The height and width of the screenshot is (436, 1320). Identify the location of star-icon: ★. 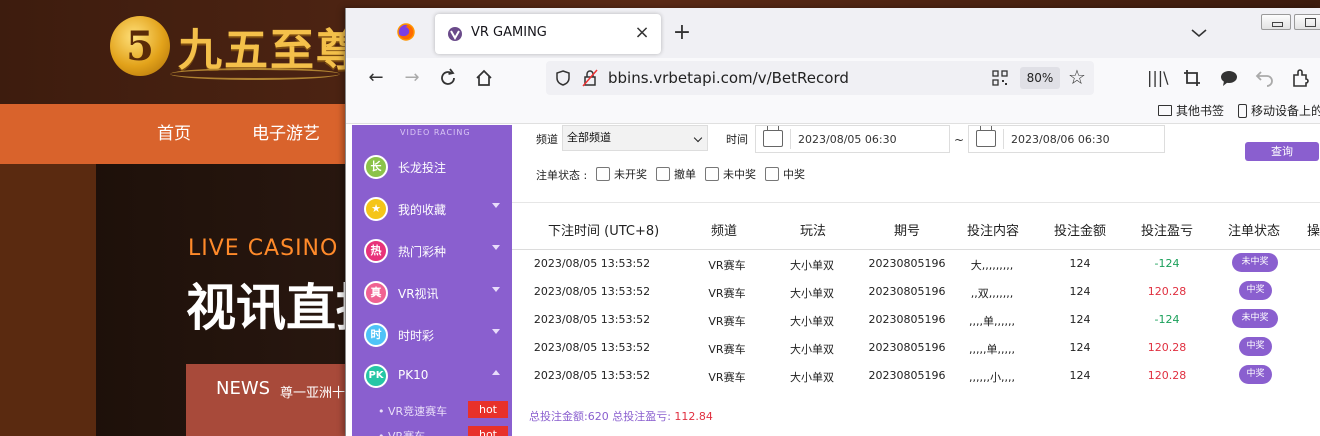
(376, 209).